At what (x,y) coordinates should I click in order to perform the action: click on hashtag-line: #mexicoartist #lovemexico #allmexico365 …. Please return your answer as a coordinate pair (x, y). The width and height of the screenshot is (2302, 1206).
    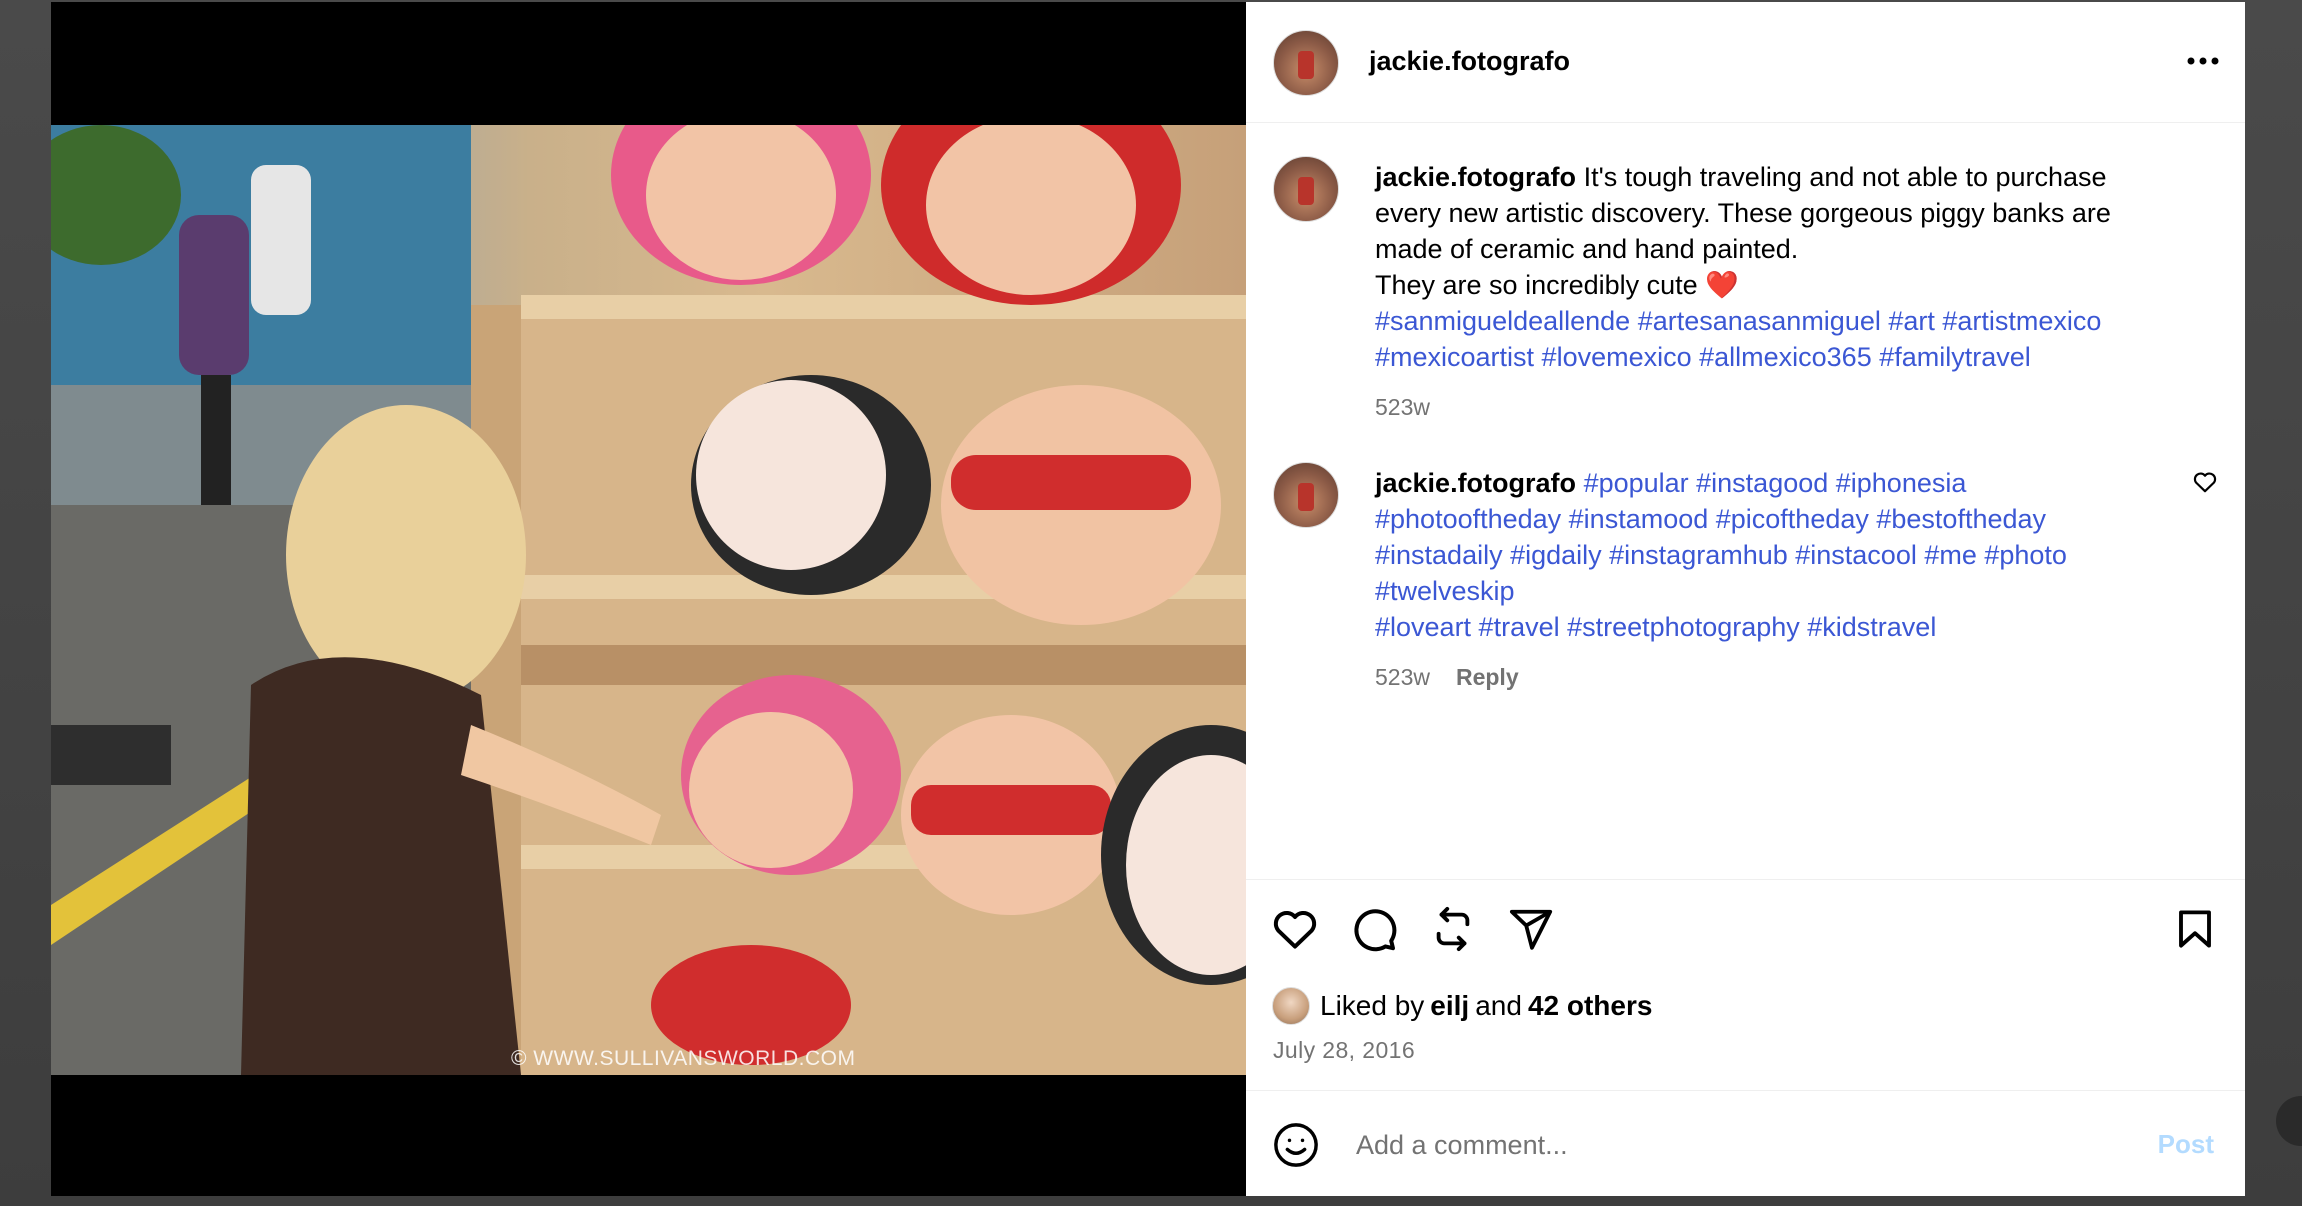
    Looking at the image, I should click on (1780, 357).